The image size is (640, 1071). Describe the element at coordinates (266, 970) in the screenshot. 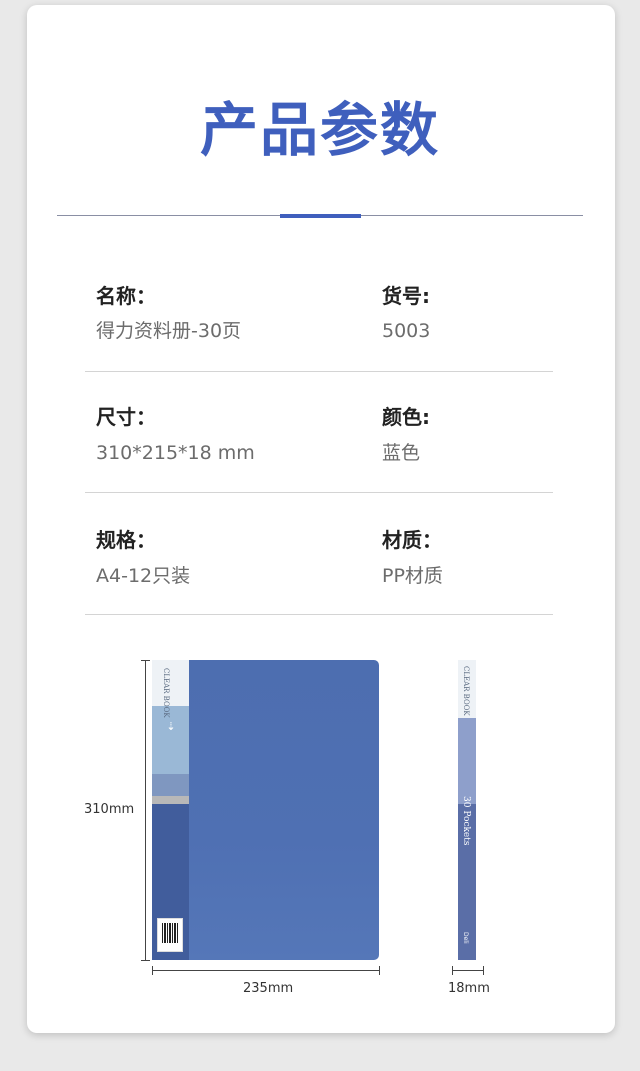

I see `width-dimension-line` at that location.